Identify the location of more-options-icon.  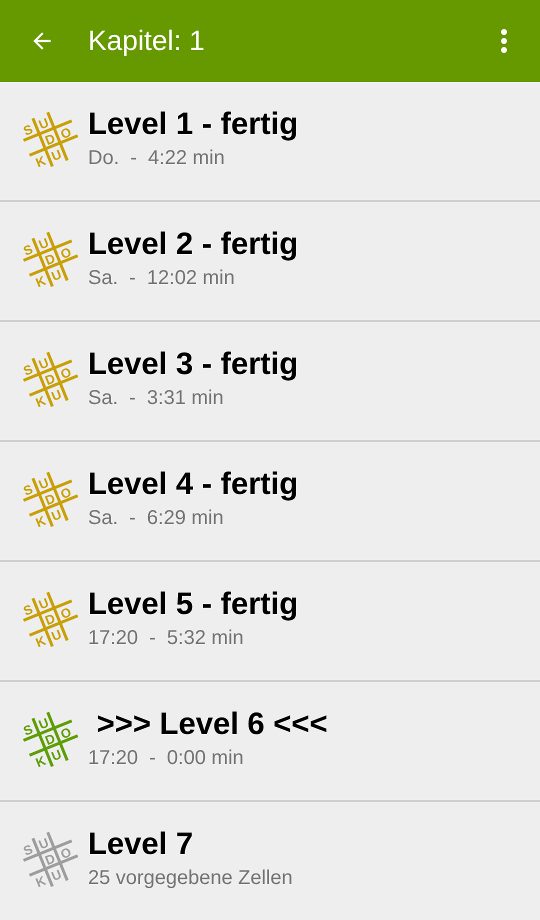
(504, 41).